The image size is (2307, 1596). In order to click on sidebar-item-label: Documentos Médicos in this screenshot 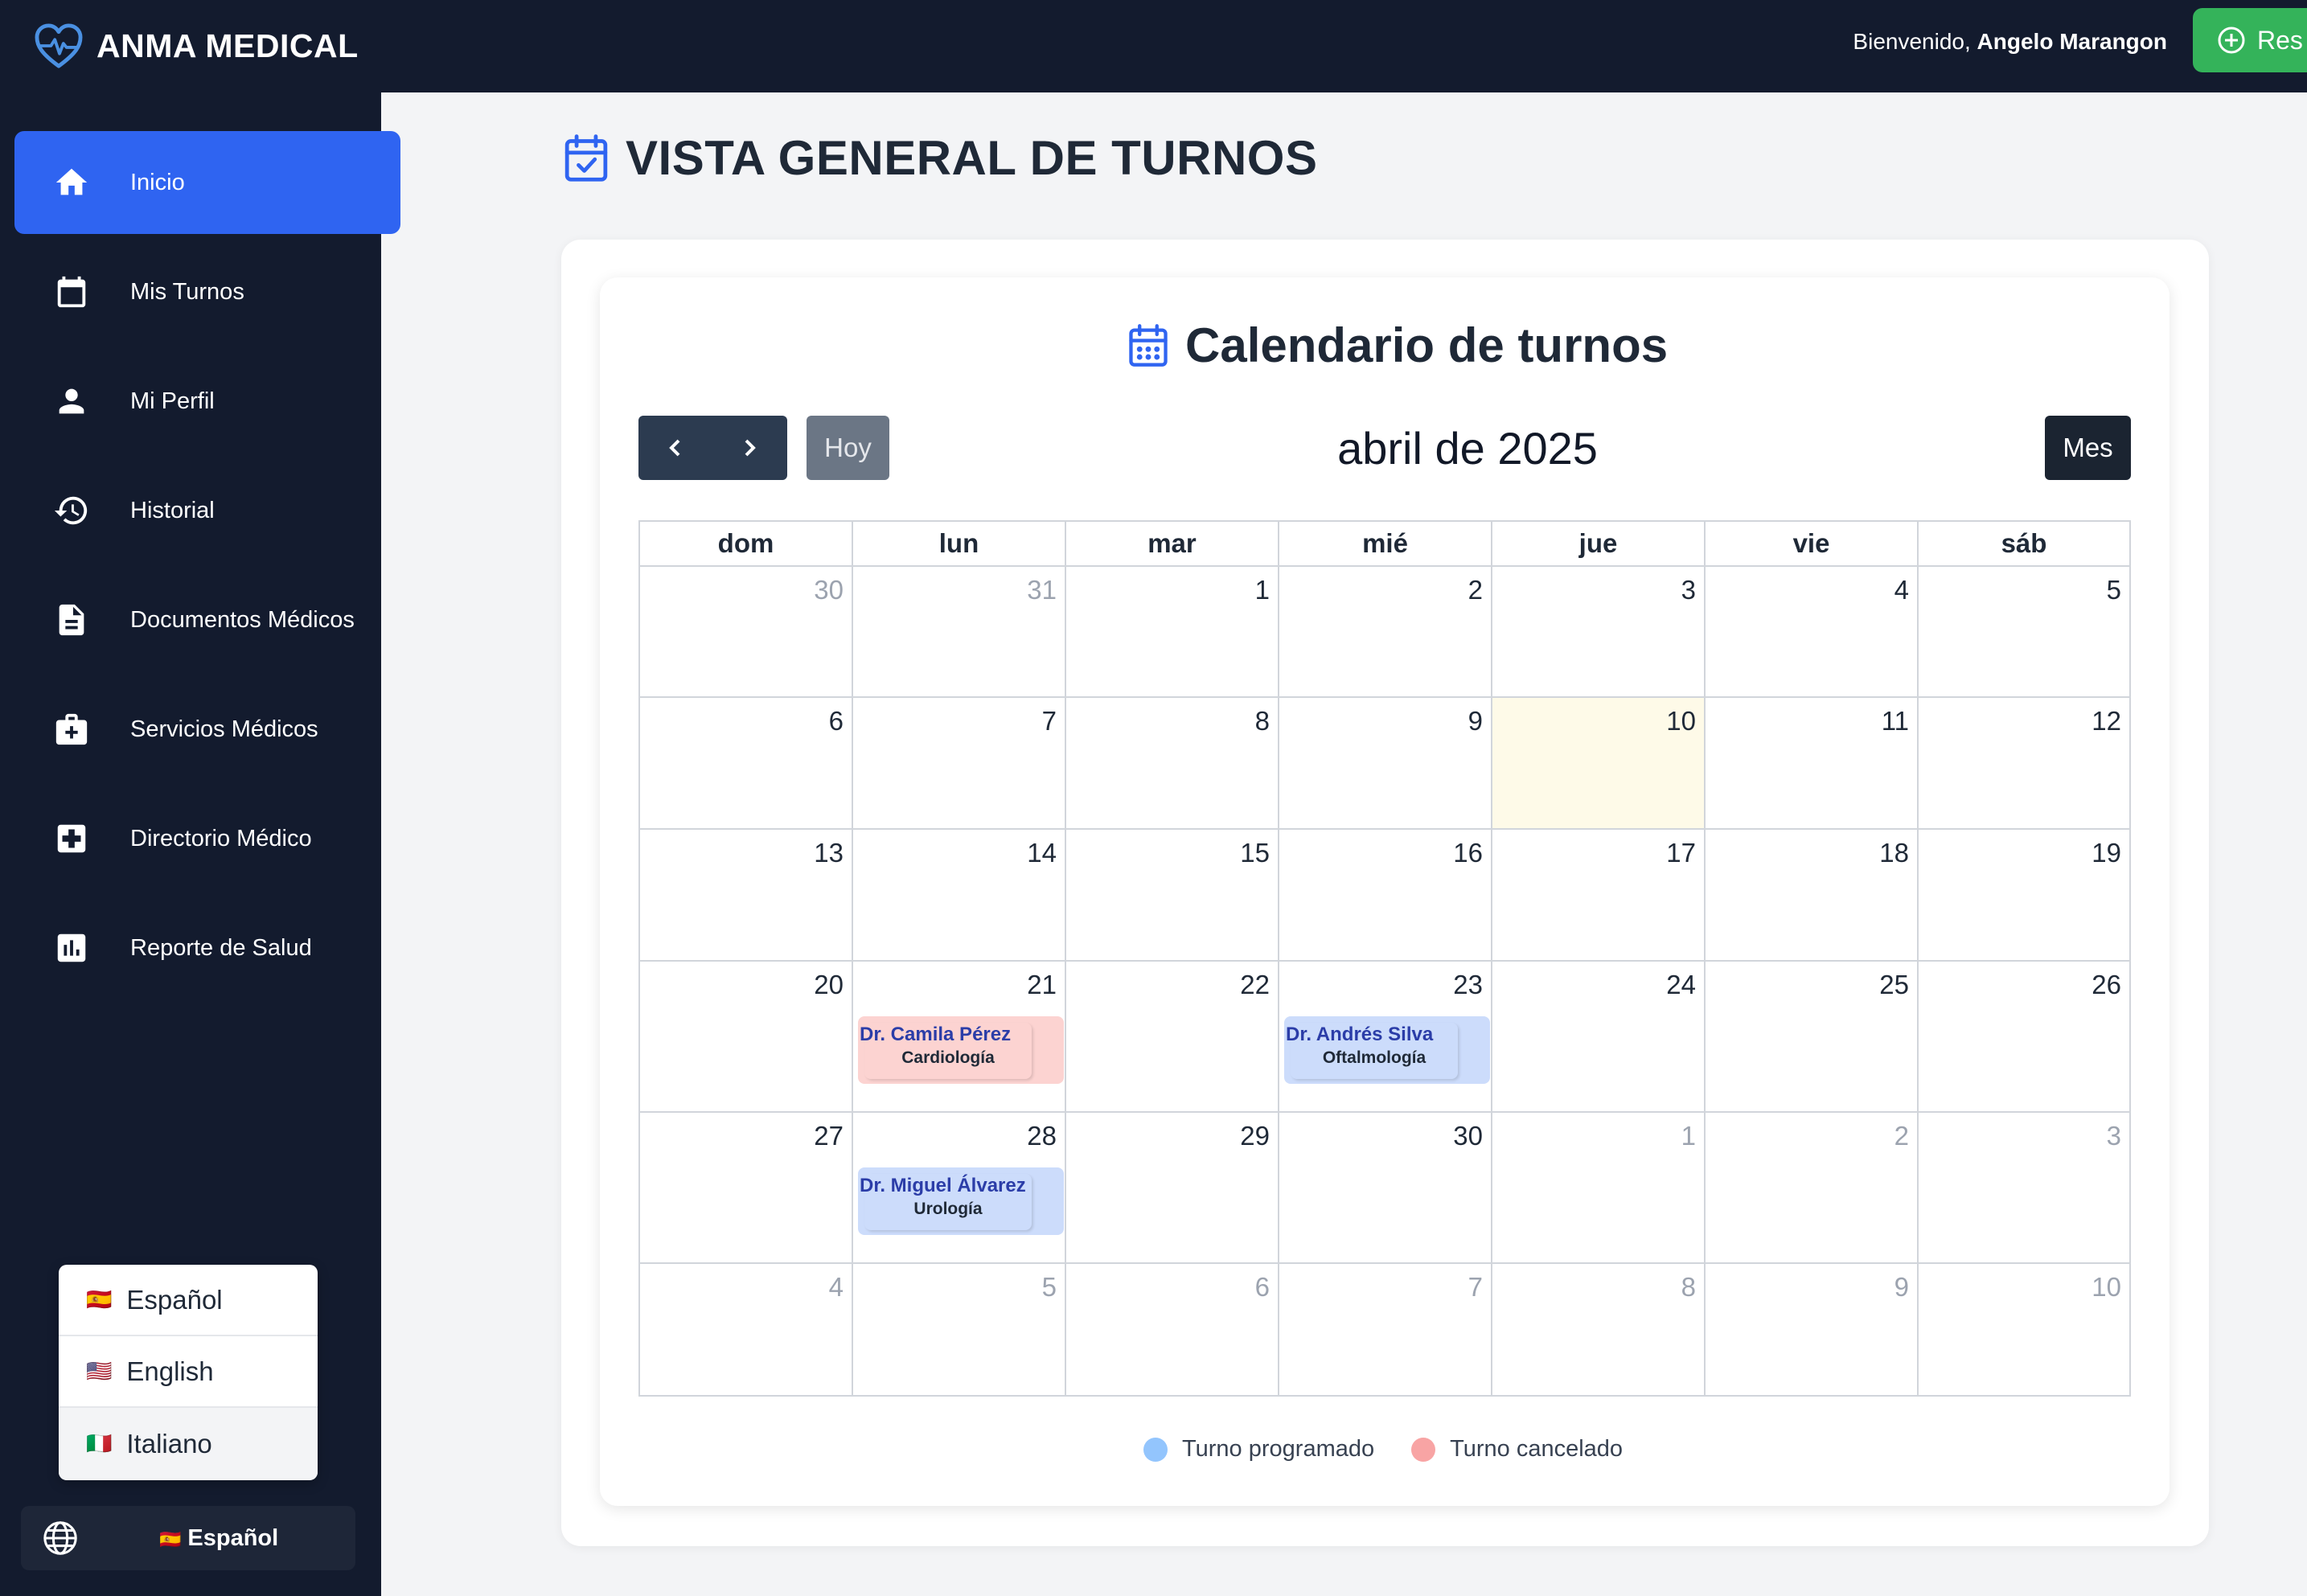, I will do `click(242, 619)`.